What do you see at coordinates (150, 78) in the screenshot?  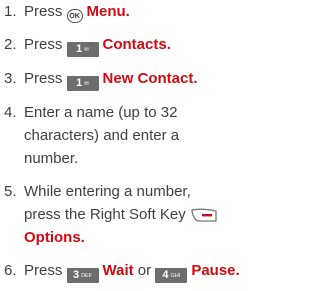 I see `step-label: New Contact.` at bounding box center [150, 78].